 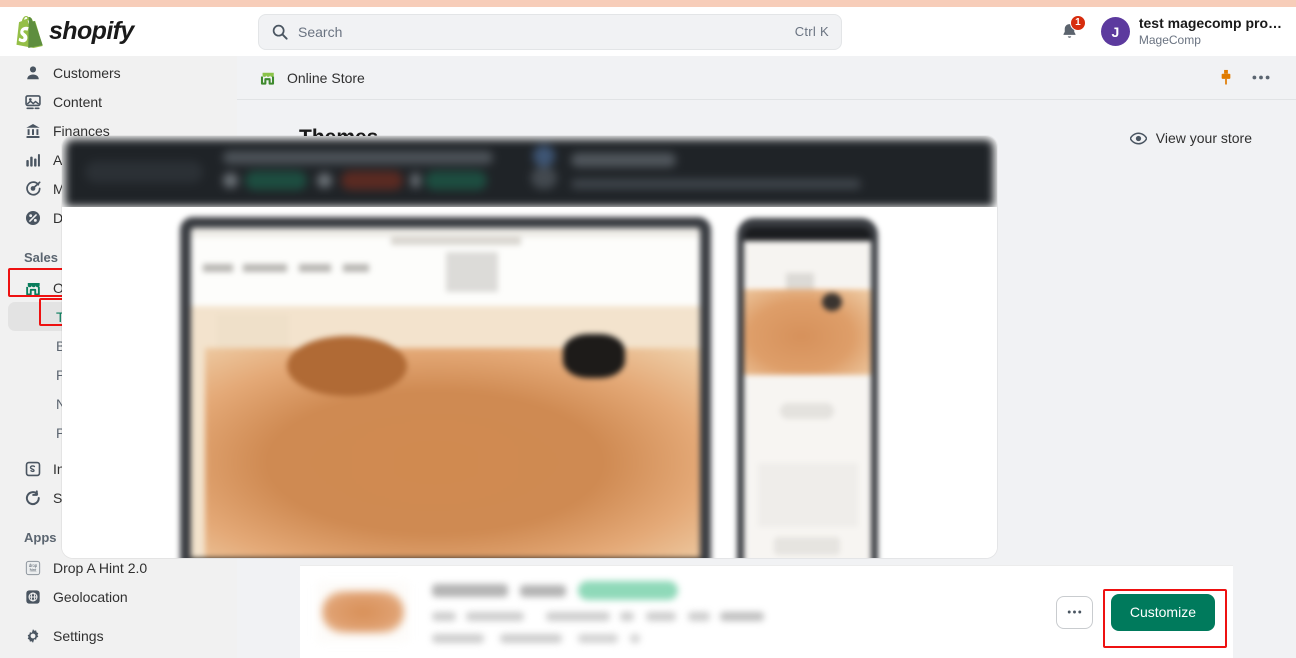 What do you see at coordinates (320, 31) in the screenshot?
I see `search-placeholder: Search` at bounding box center [320, 31].